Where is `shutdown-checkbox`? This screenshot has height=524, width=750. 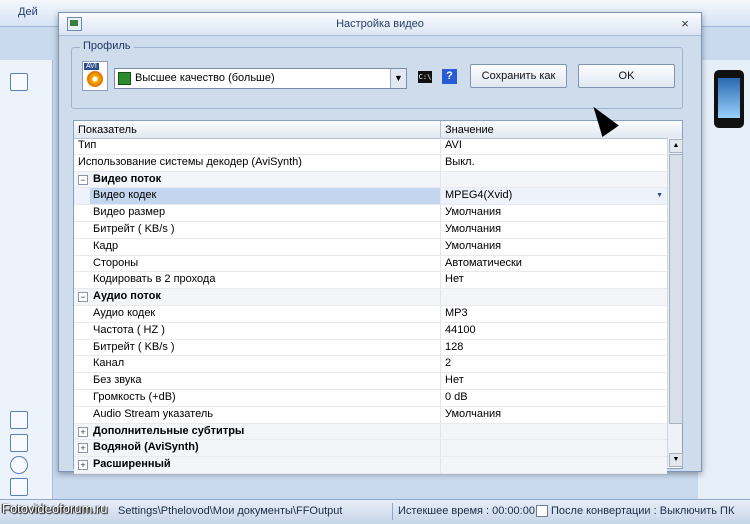
shutdown-checkbox is located at coordinates (542, 511).